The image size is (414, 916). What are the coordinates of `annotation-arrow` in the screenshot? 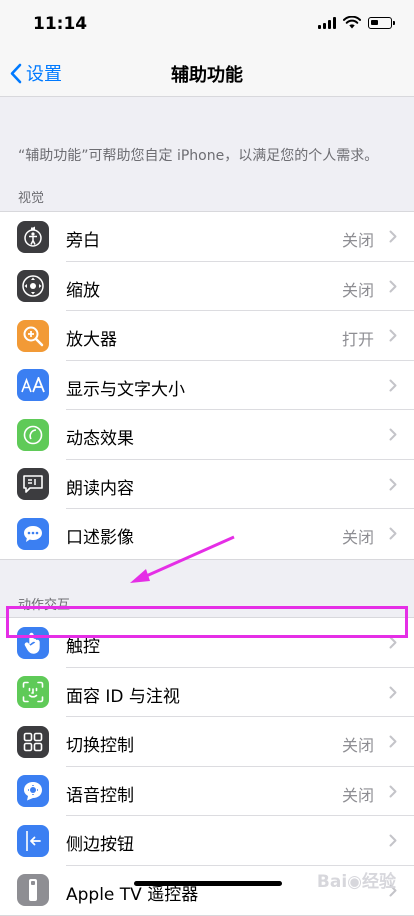 It's located at (182, 559).